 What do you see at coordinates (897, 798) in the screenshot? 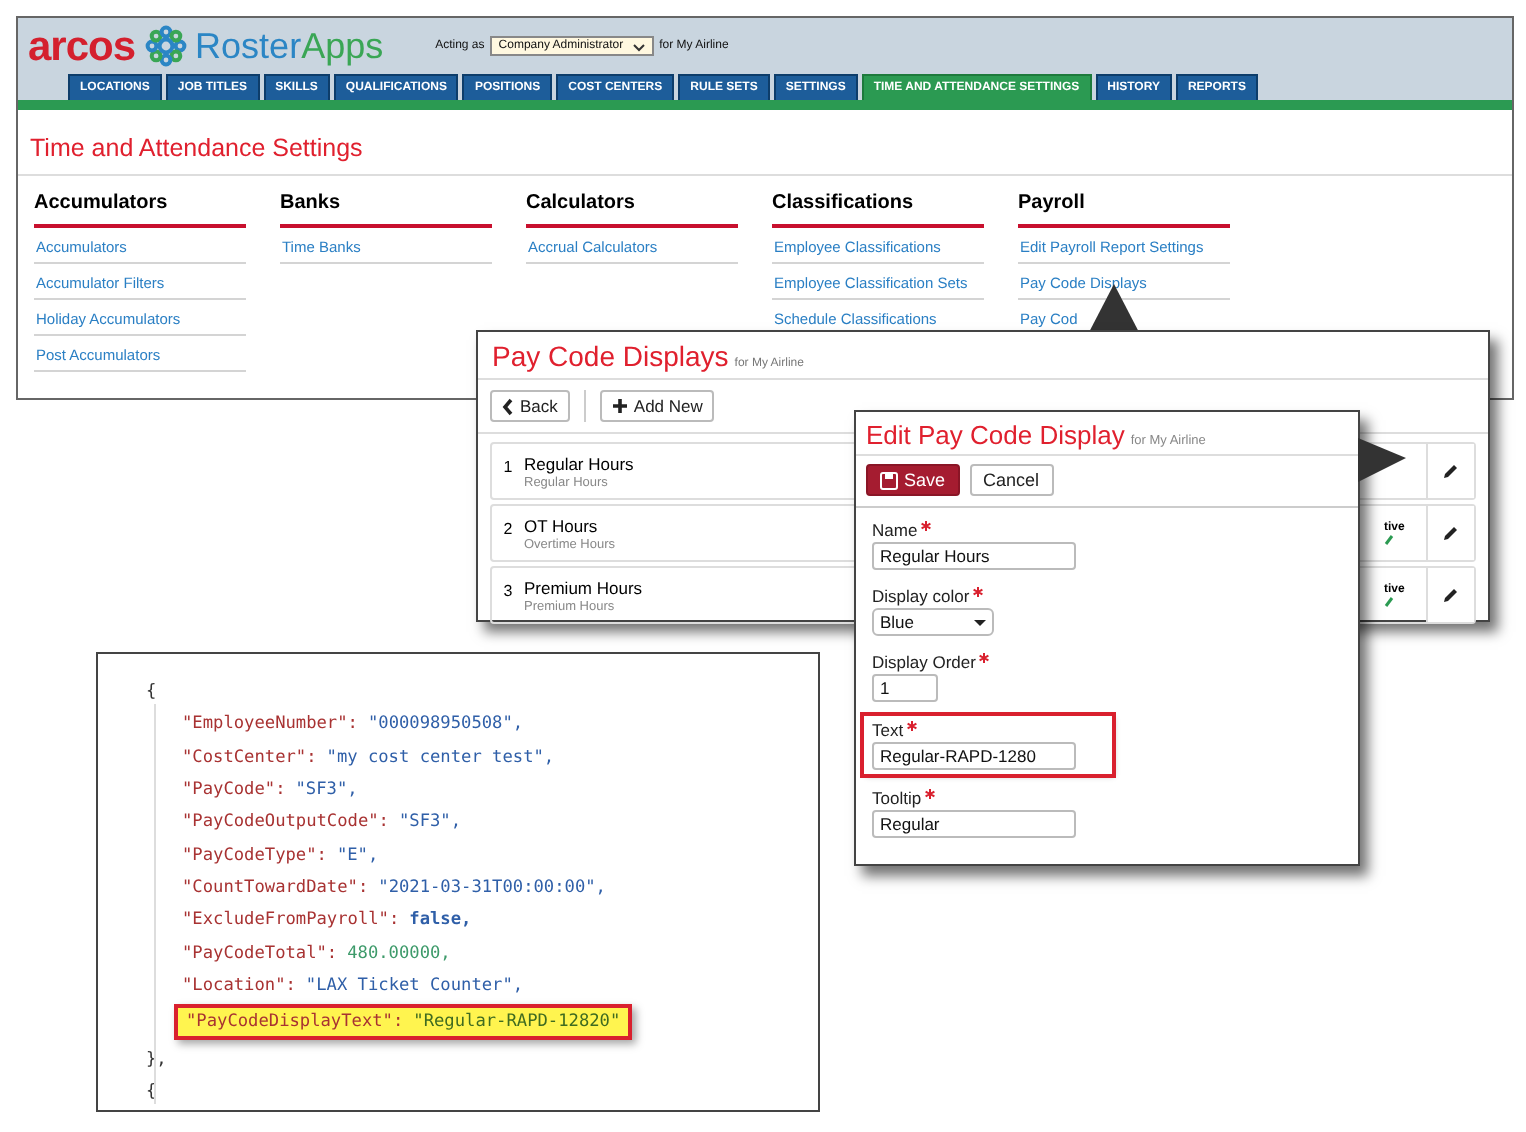
I see `field-label: Tooltip` at bounding box center [897, 798].